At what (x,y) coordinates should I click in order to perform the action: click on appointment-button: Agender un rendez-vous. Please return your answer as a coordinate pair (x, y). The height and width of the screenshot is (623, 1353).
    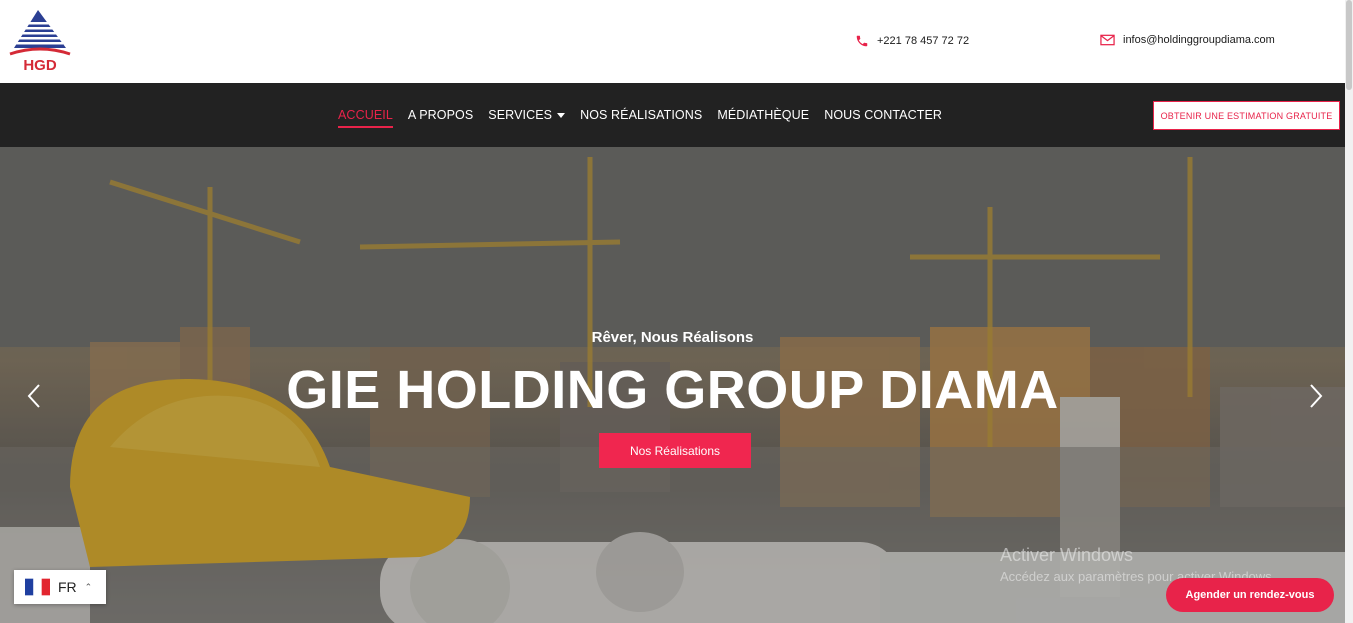
    Looking at the image, I should click on (1250, 595).